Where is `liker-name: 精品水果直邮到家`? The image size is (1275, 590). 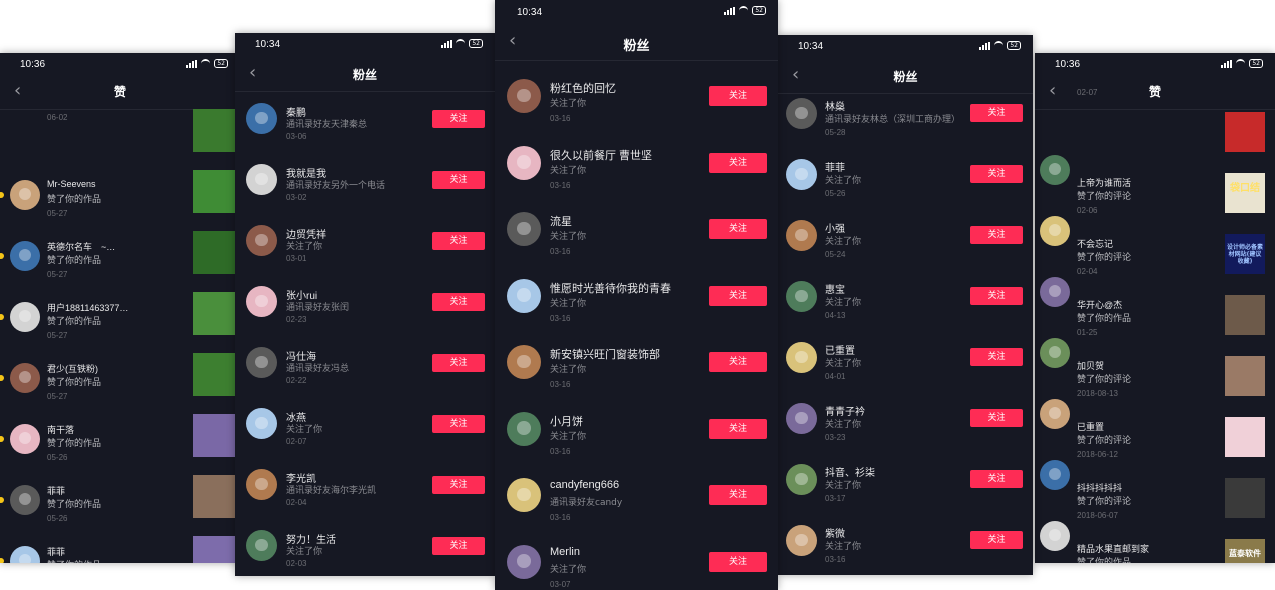 liker-name: 精品水果直邮到家 is located at coordinates (1113, 548).